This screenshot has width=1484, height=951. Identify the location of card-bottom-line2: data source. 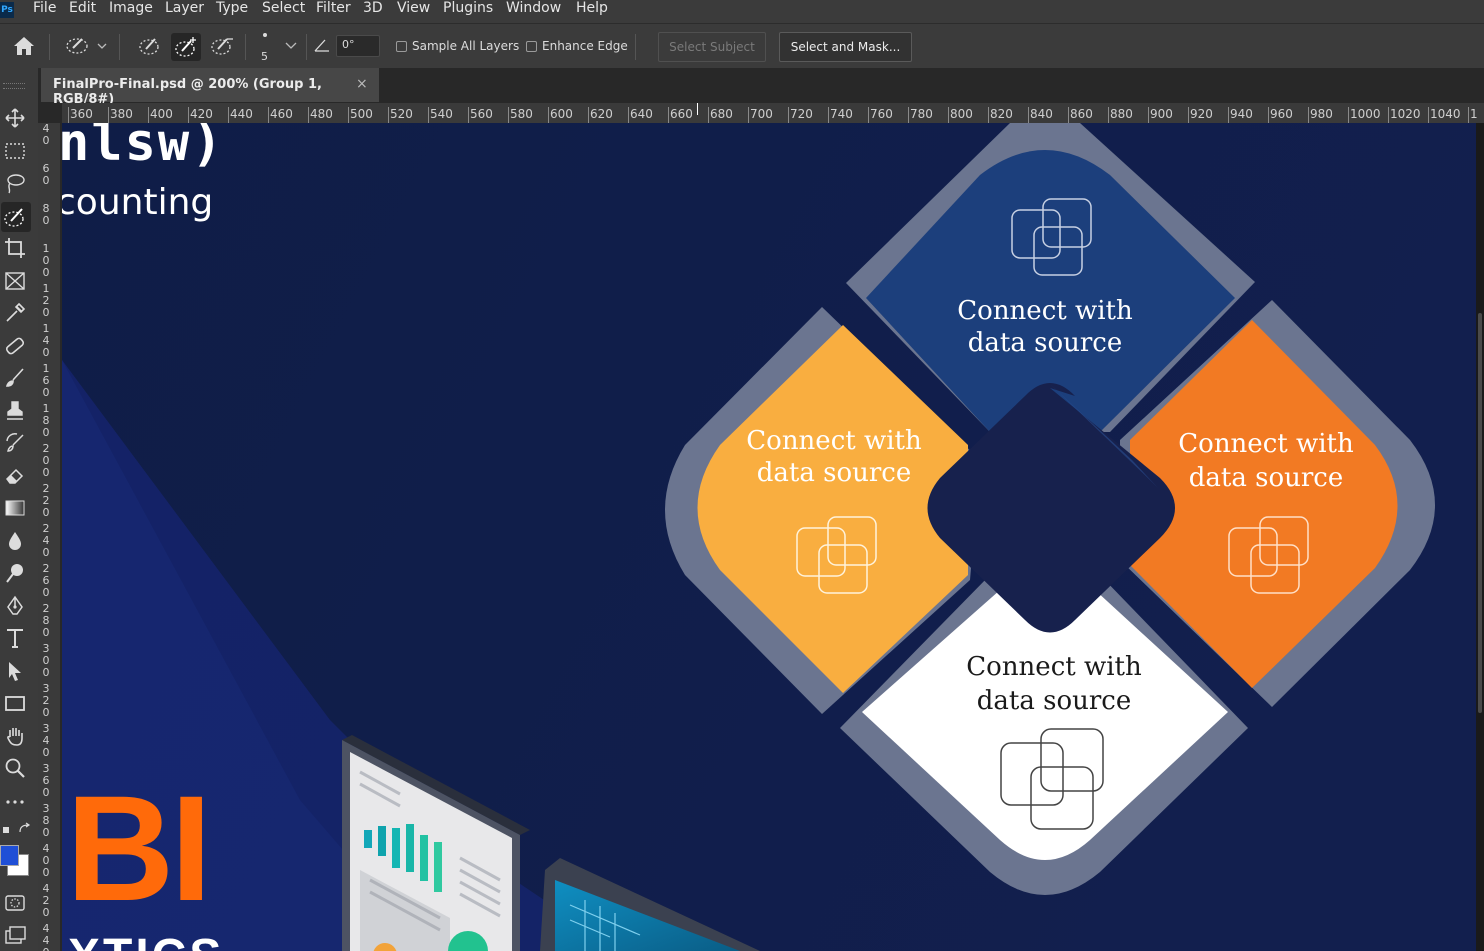
(1054, 701).